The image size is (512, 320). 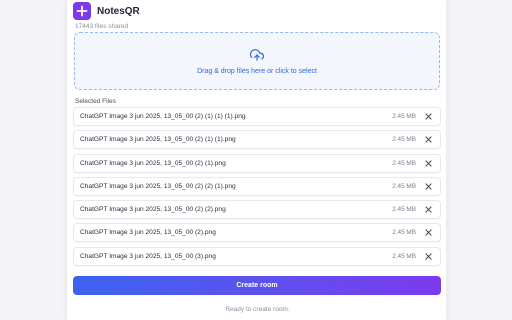 I want to click on app-header: NotesQR, so click(x=106, y=11).